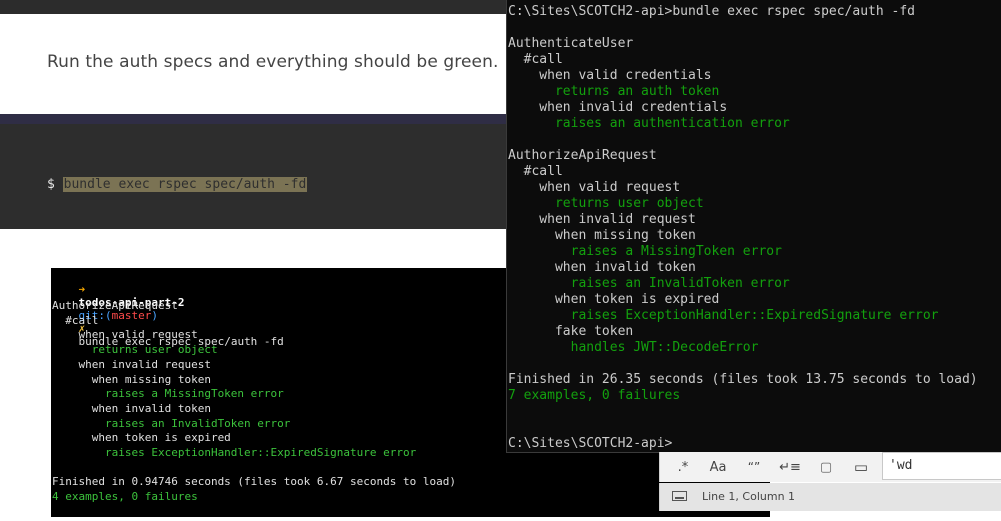  Describe the element at coordinates (679, 496) in the screenshot. I see `panel-icon` at that location.